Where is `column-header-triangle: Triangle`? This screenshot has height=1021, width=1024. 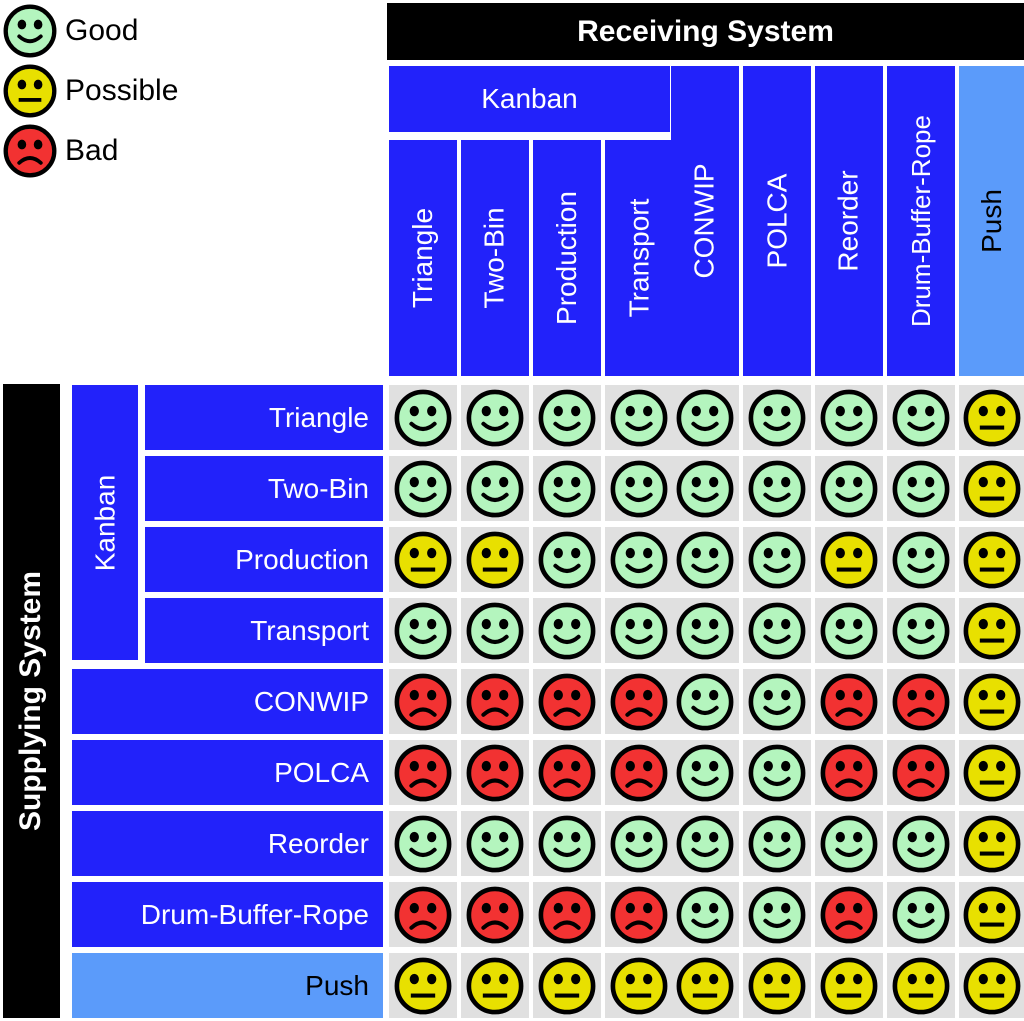 column-header-triangle: Triangle is located at coordinates (423, 258).